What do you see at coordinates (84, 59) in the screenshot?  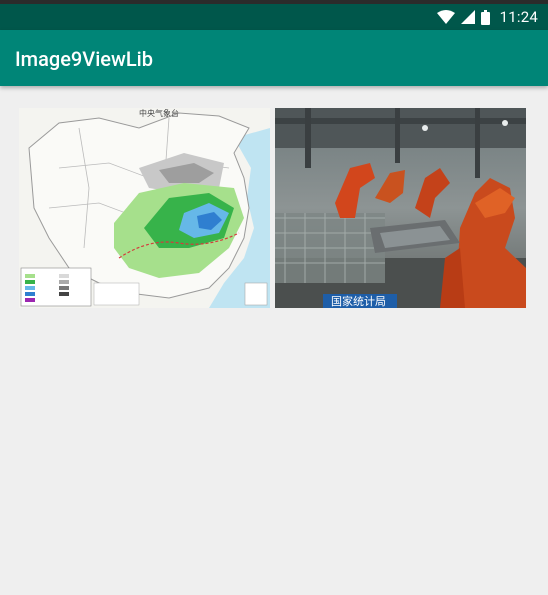 I see `app-title: Image9ViewLib` at bounding box center [84, 59].